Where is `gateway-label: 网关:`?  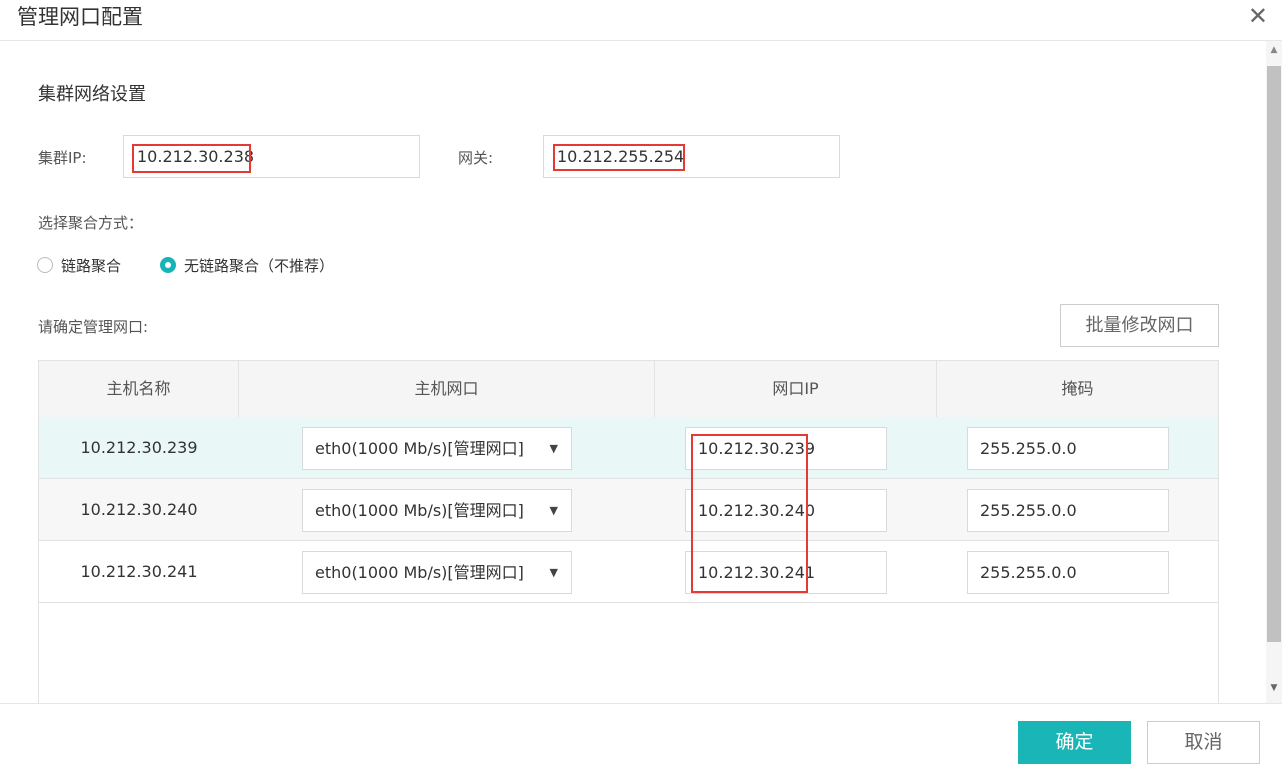 gateway-label: 网关: is located at coordinates (476, 158).